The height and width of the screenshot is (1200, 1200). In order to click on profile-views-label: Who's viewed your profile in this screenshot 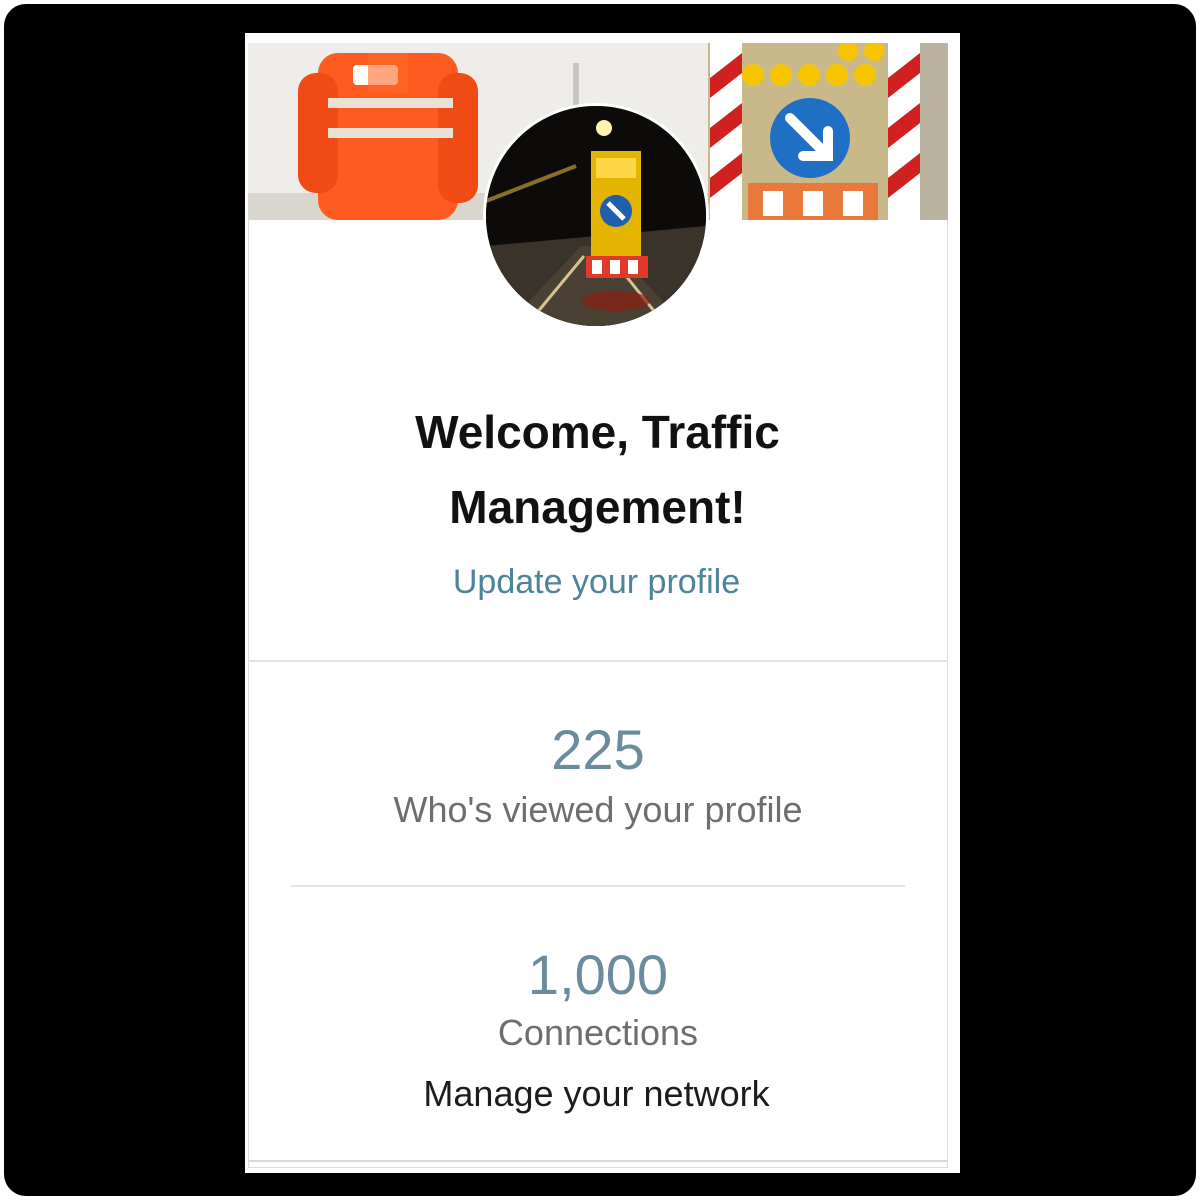, I will do `click(598, 809)`.